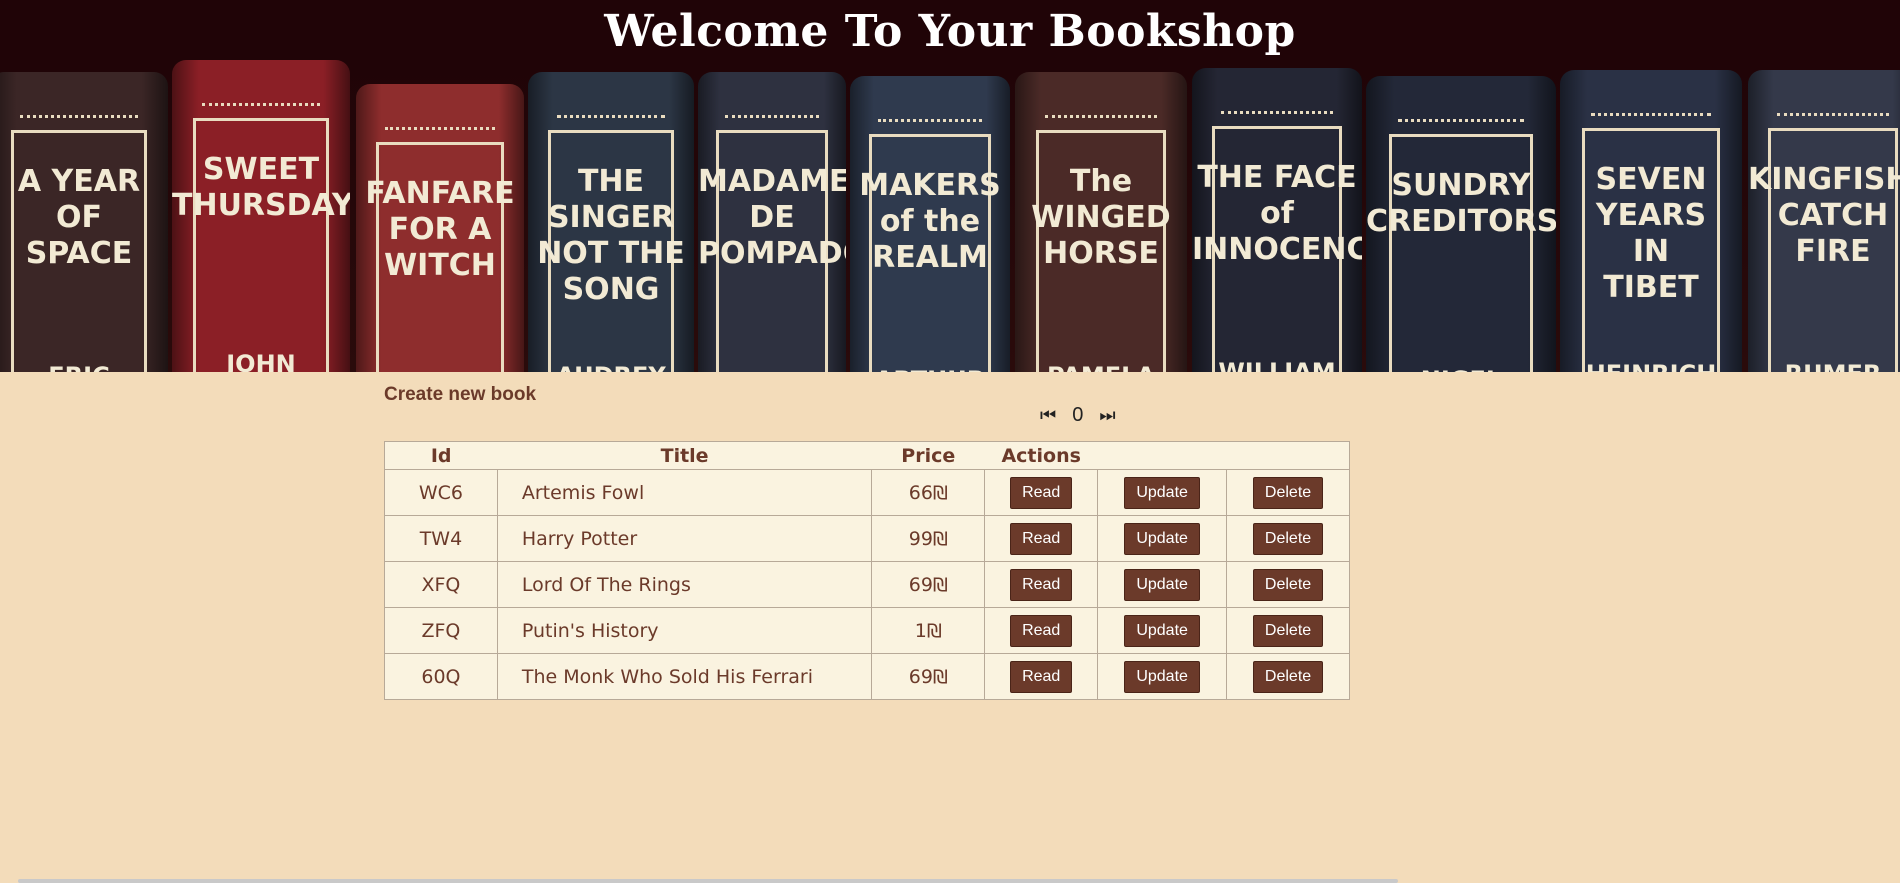 Image resolution: width=1900 pixels, height=883 pixels. What do you see at coordinates (930, 369) in the screenshot?
I see `spine-author: ARTHUR` at bounding box center [930, 369].